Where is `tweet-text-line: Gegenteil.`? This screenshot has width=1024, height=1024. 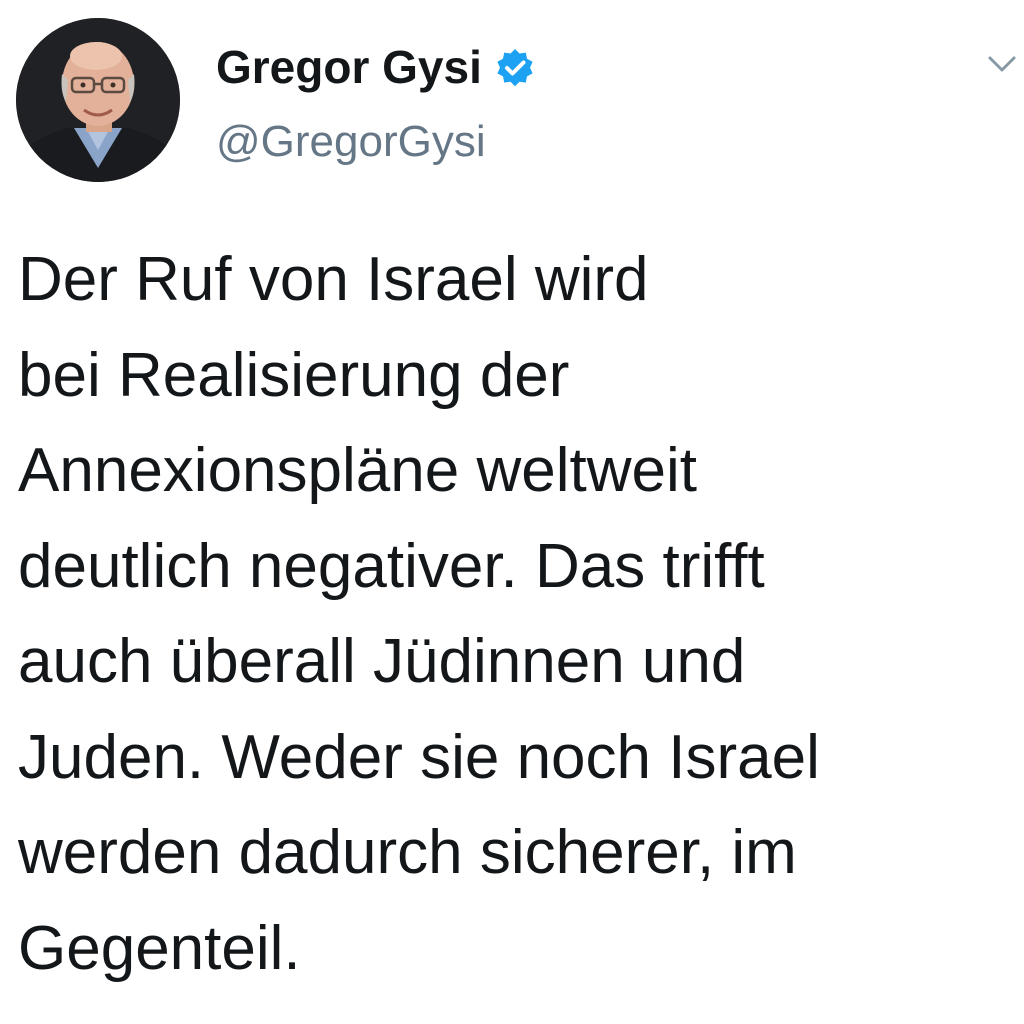 tweet-text-line: Gegenteil. is located at coordinates (159, 948).